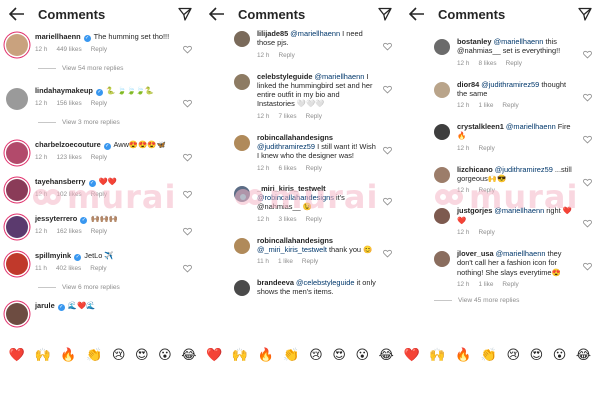 This screenshot has height=400, width=600. Describe the element at coordinates (64, 90) in the screenshot. I see `comment-username: lindahaymakeup` at that location.